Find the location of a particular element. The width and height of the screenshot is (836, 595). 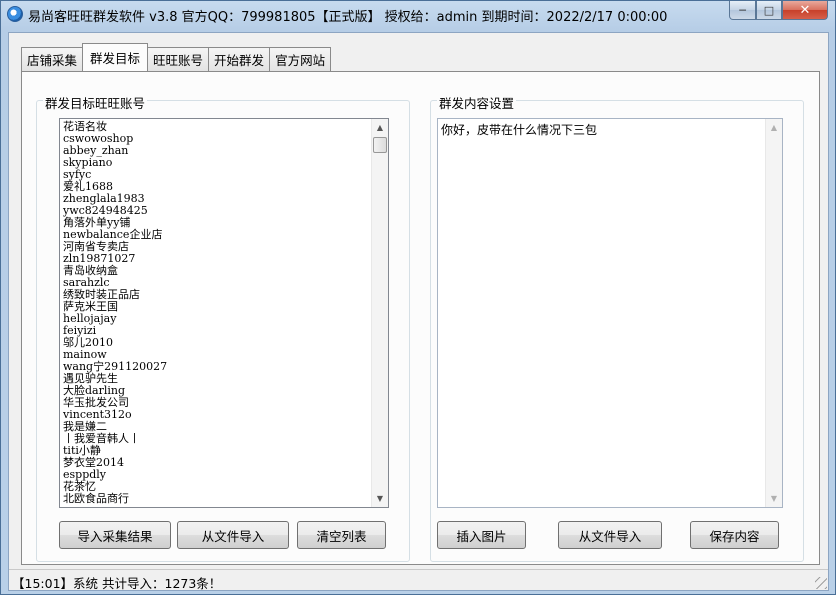

tab-official-site: 官方网站 is located at coordinates (300, 59).